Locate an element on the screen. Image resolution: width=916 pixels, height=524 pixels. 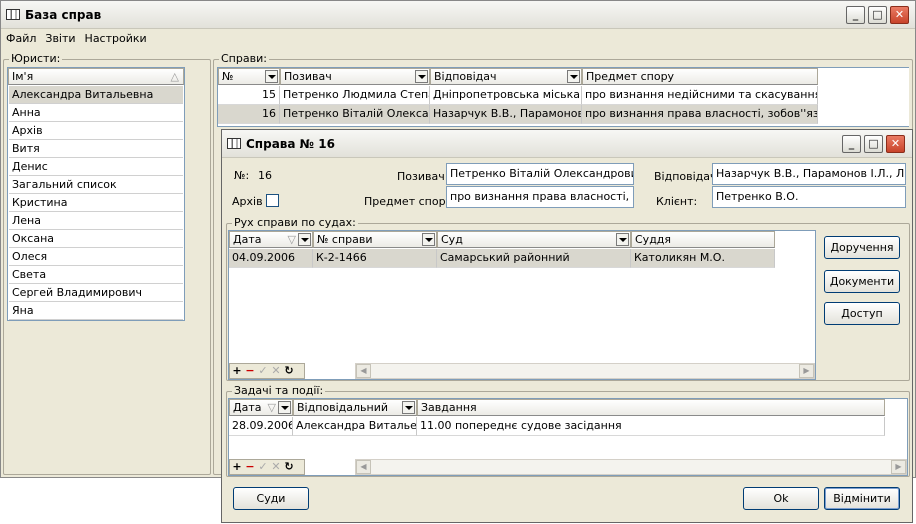
sort-triangle-icon: △ is located at coordinates (174, 76).